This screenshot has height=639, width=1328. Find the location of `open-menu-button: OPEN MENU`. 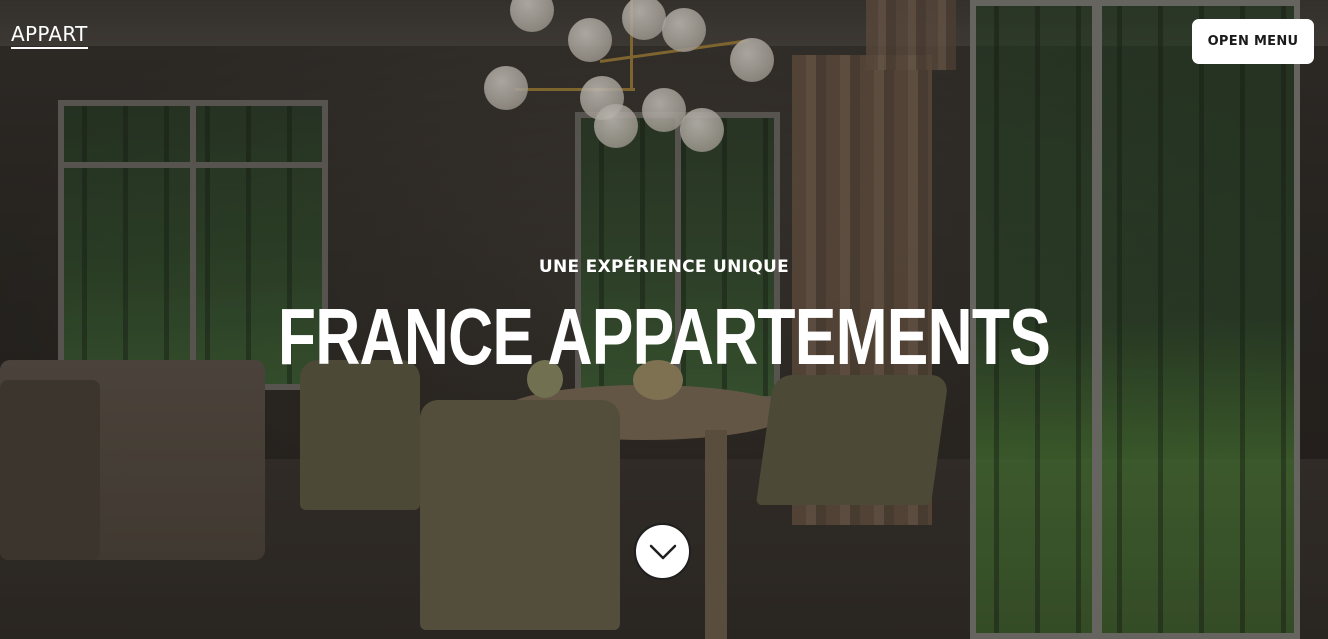

open-menu-button: OPEN MENU is located at coordinates (1253, 41).